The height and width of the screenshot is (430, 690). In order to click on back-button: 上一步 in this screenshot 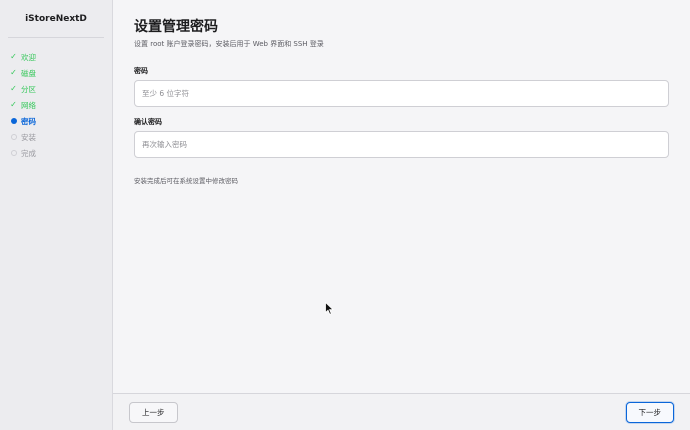, I will do `click(153, 412)`.